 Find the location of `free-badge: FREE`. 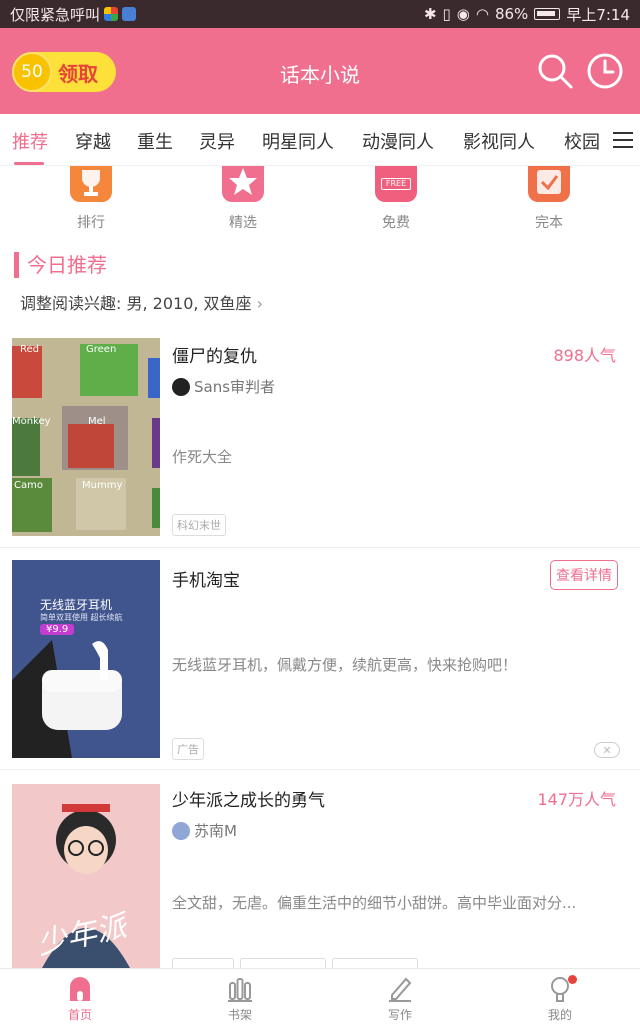

free-badge: FREE is located at coordinates (396, 184).